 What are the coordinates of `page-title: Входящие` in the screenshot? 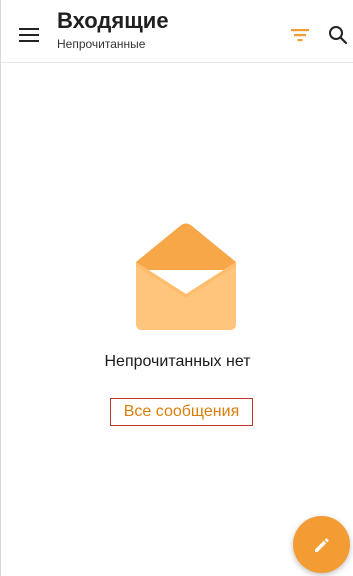 It's located at (113, 20).